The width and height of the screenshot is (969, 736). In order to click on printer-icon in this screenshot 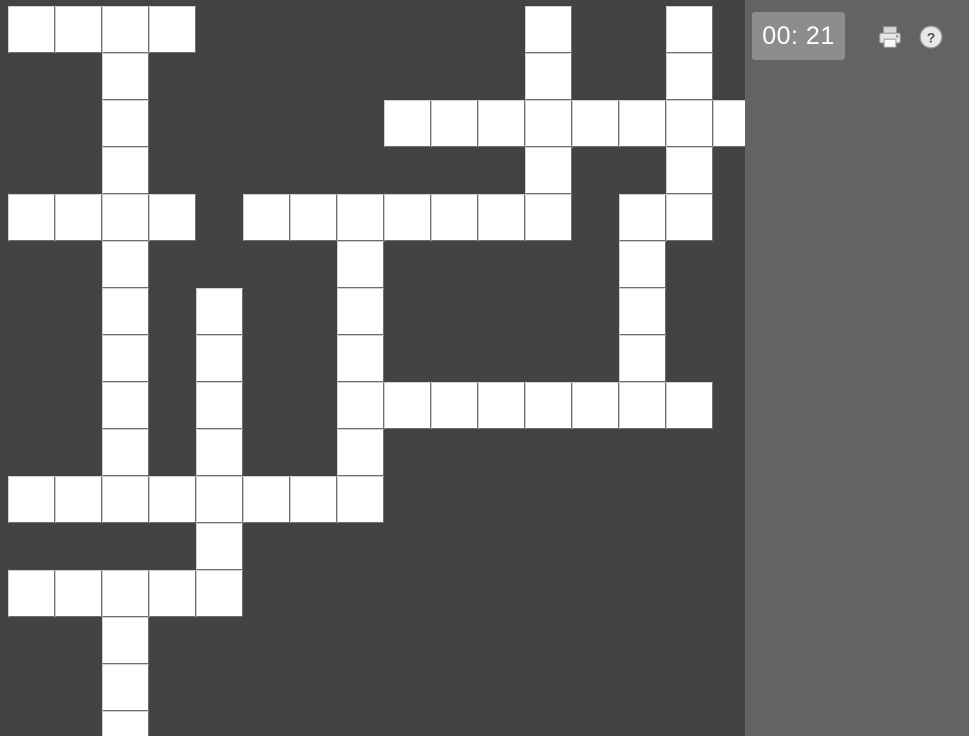, I will do `click(890, 37)`.